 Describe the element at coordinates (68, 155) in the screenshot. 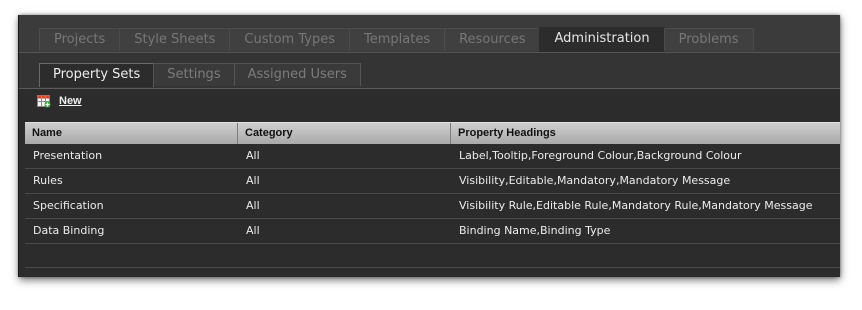

I see `cell-name: Presentation` at that location.